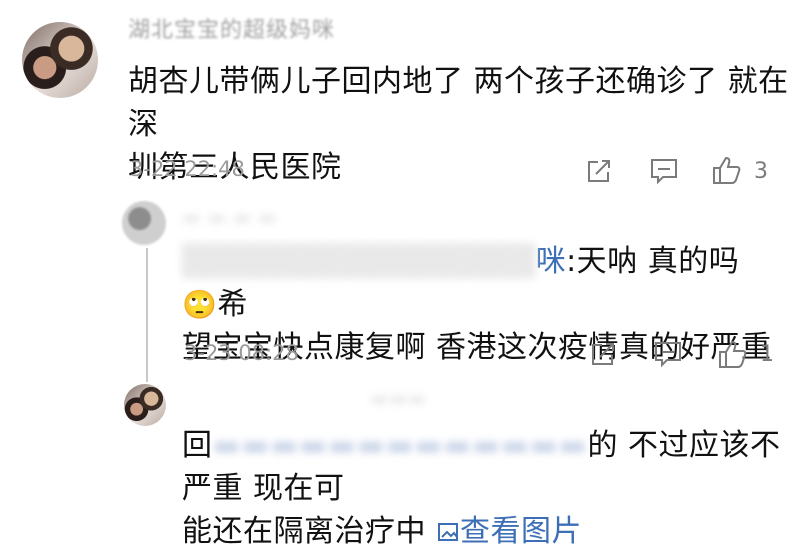 The image size is (811, 553). I want to click on mention-link: 咪, so click(551, 261).